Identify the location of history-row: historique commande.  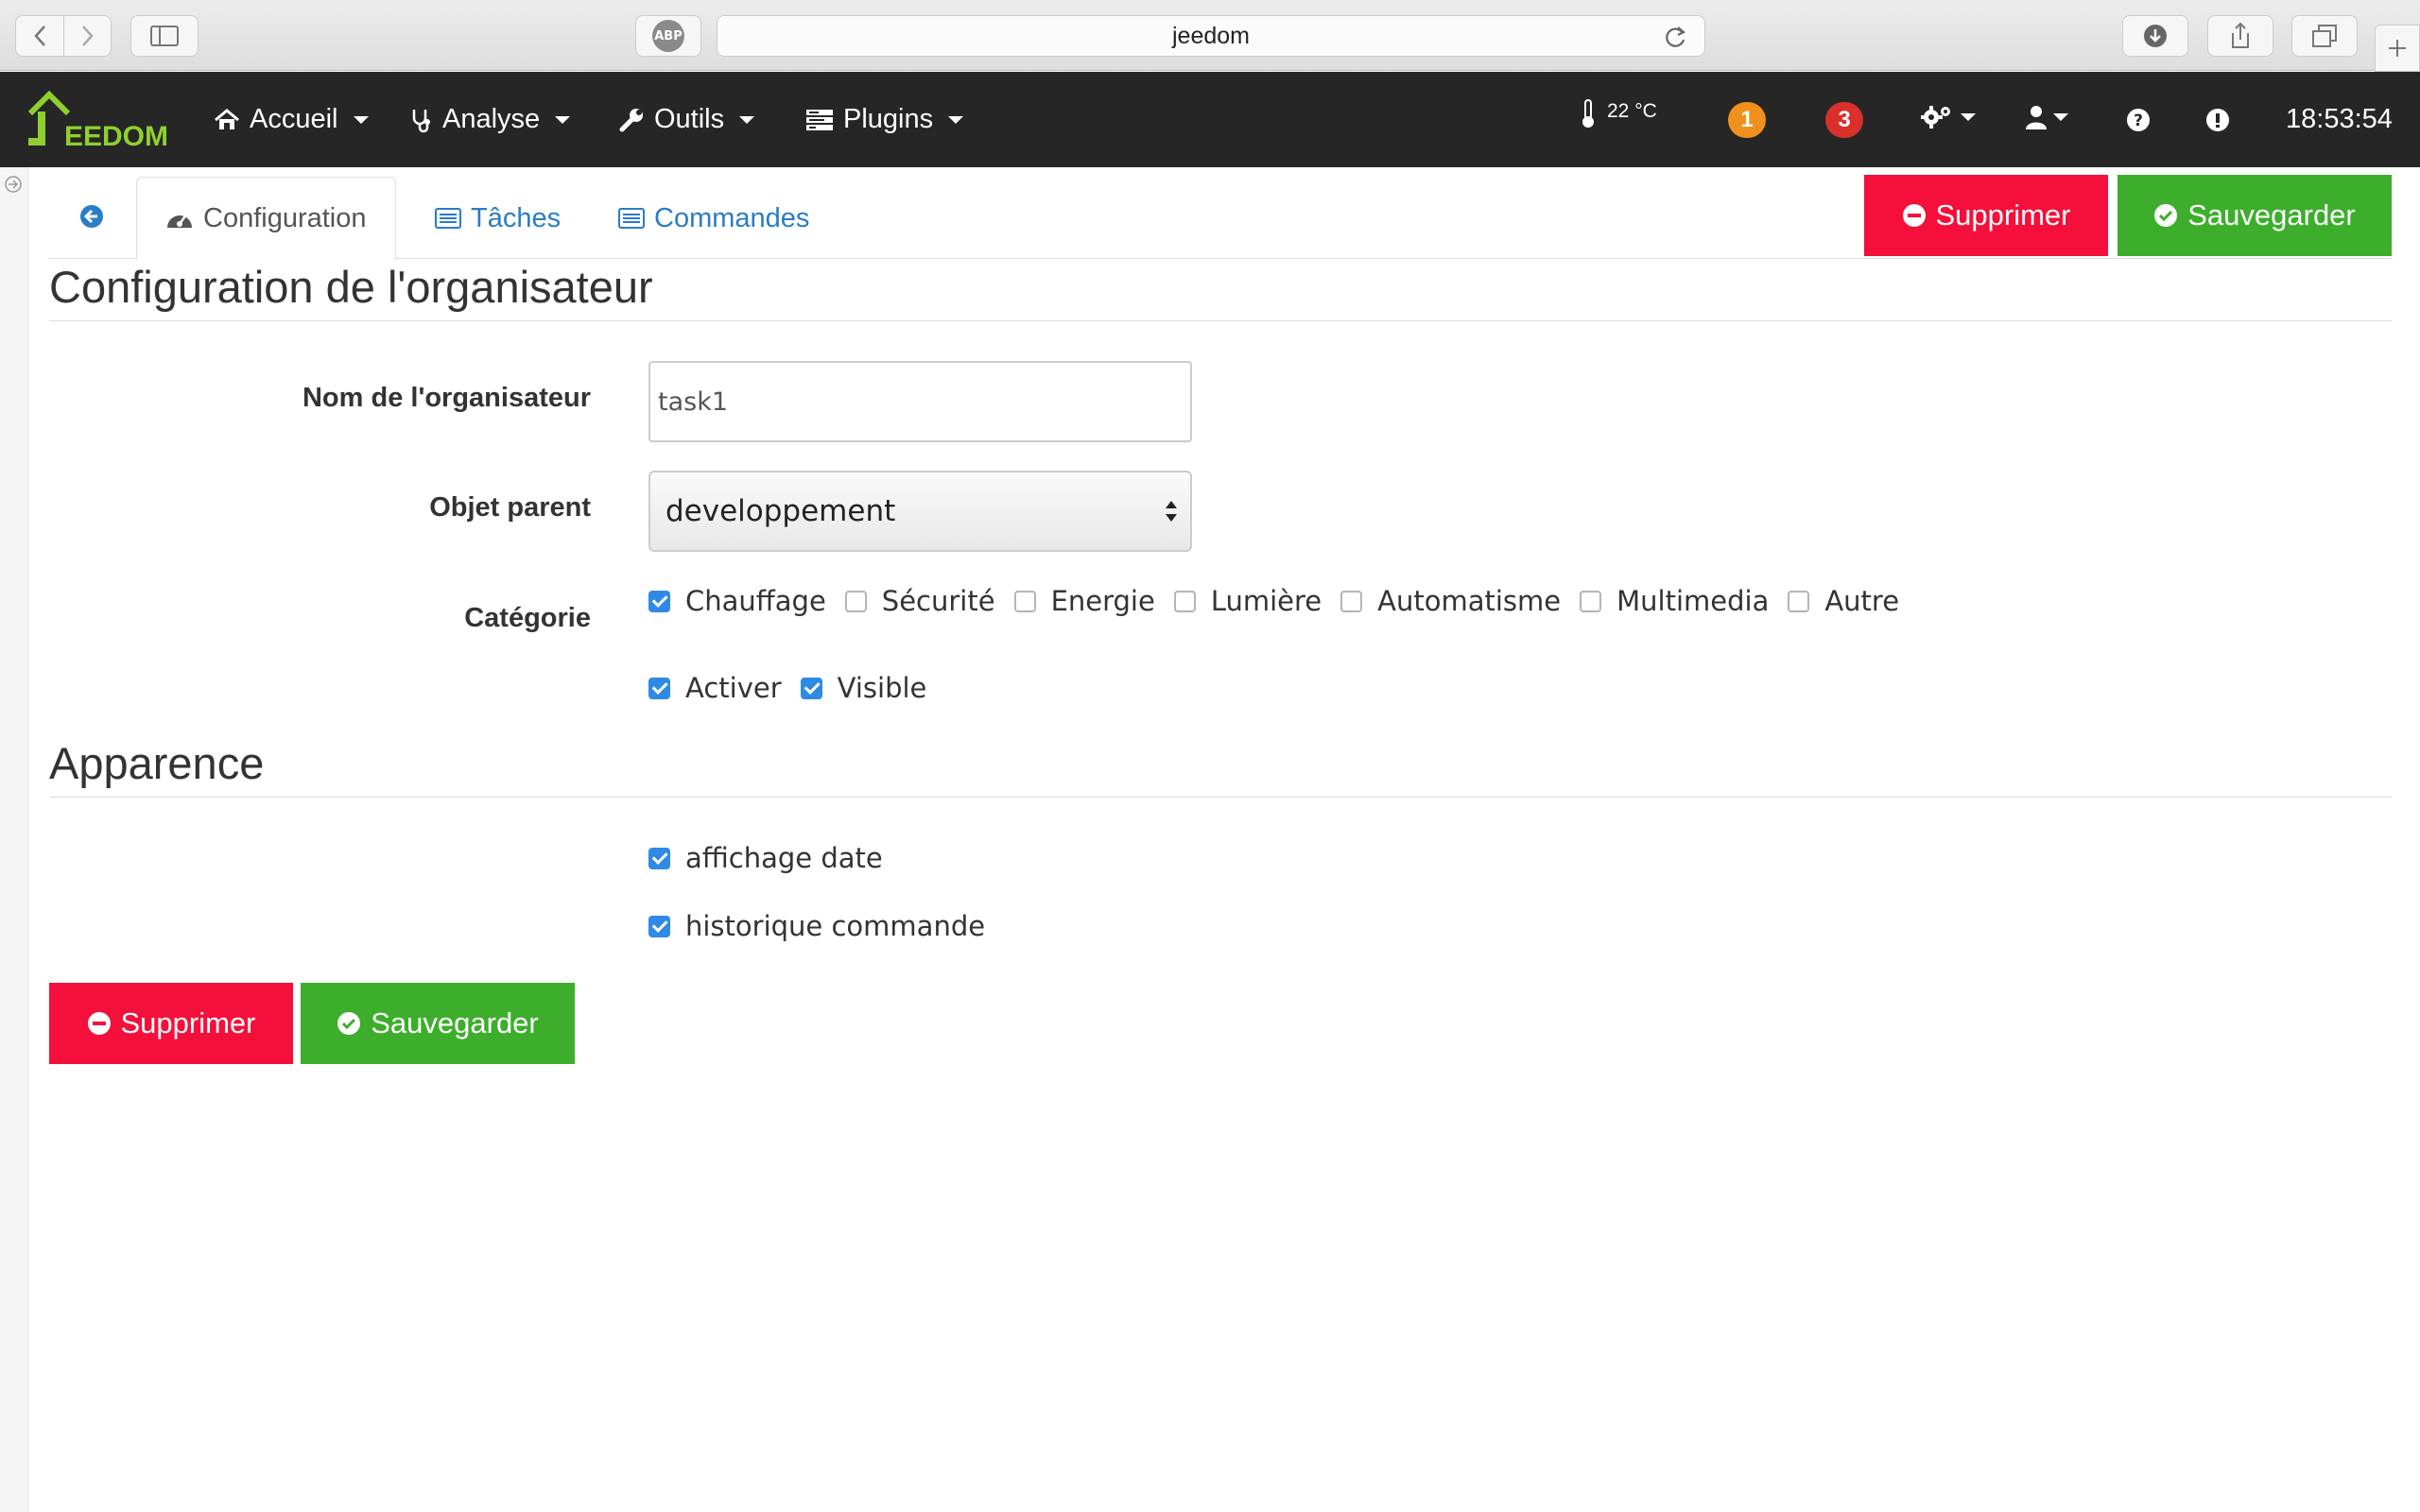
(826, 926).